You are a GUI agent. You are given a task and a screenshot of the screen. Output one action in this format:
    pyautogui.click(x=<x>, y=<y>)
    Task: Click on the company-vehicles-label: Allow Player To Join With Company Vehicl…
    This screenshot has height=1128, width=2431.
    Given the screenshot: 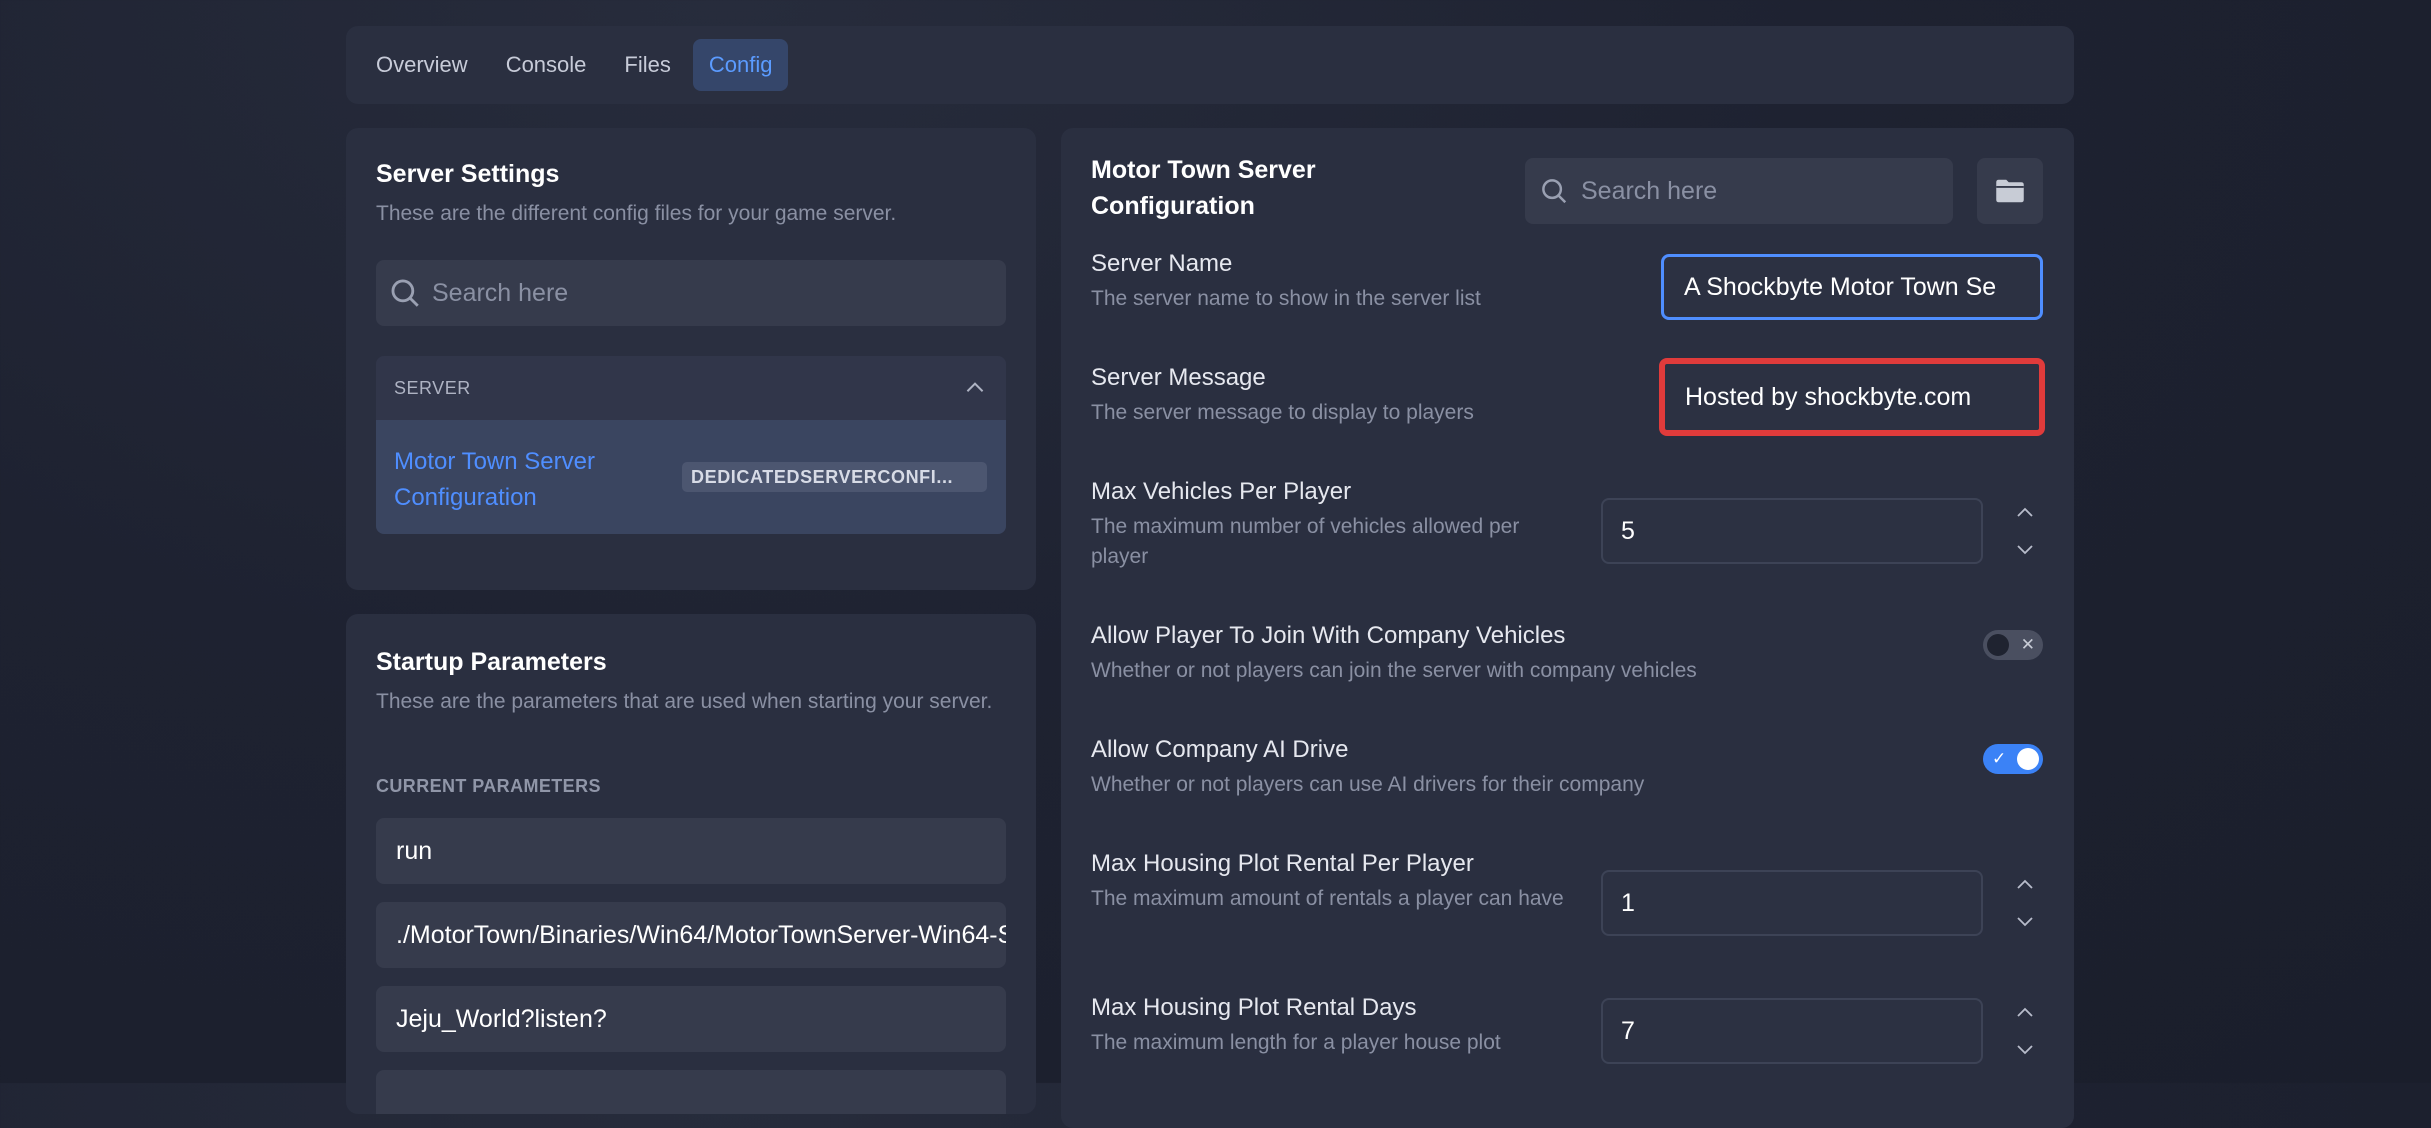 What is the action you would take?
    pyautogui.click(x=1328, y=635)
    